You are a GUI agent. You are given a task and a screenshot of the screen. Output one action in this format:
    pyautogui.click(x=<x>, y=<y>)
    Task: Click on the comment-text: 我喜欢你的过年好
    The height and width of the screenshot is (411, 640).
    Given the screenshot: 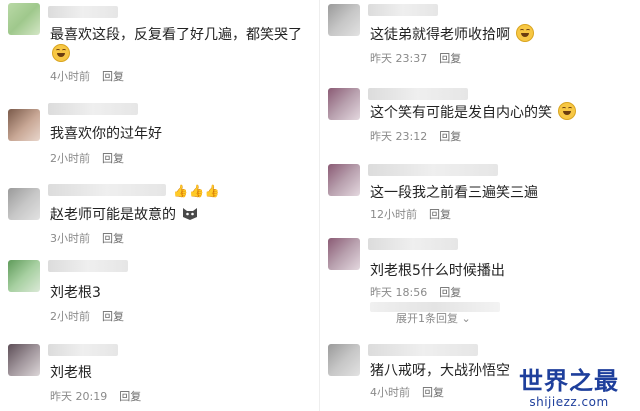 What is the action you would take?
    pyautogui.click(x=106, y=134)
    